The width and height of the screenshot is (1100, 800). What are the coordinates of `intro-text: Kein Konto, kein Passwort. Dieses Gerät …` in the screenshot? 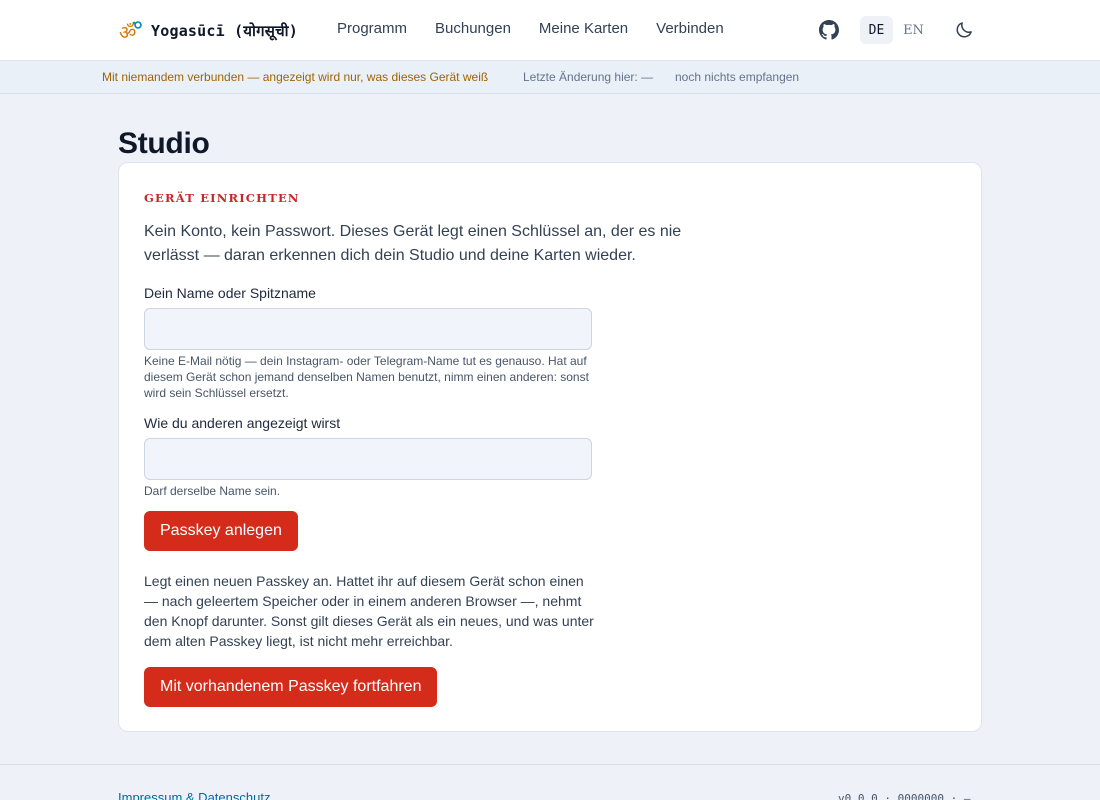 It's located at (413, 243).